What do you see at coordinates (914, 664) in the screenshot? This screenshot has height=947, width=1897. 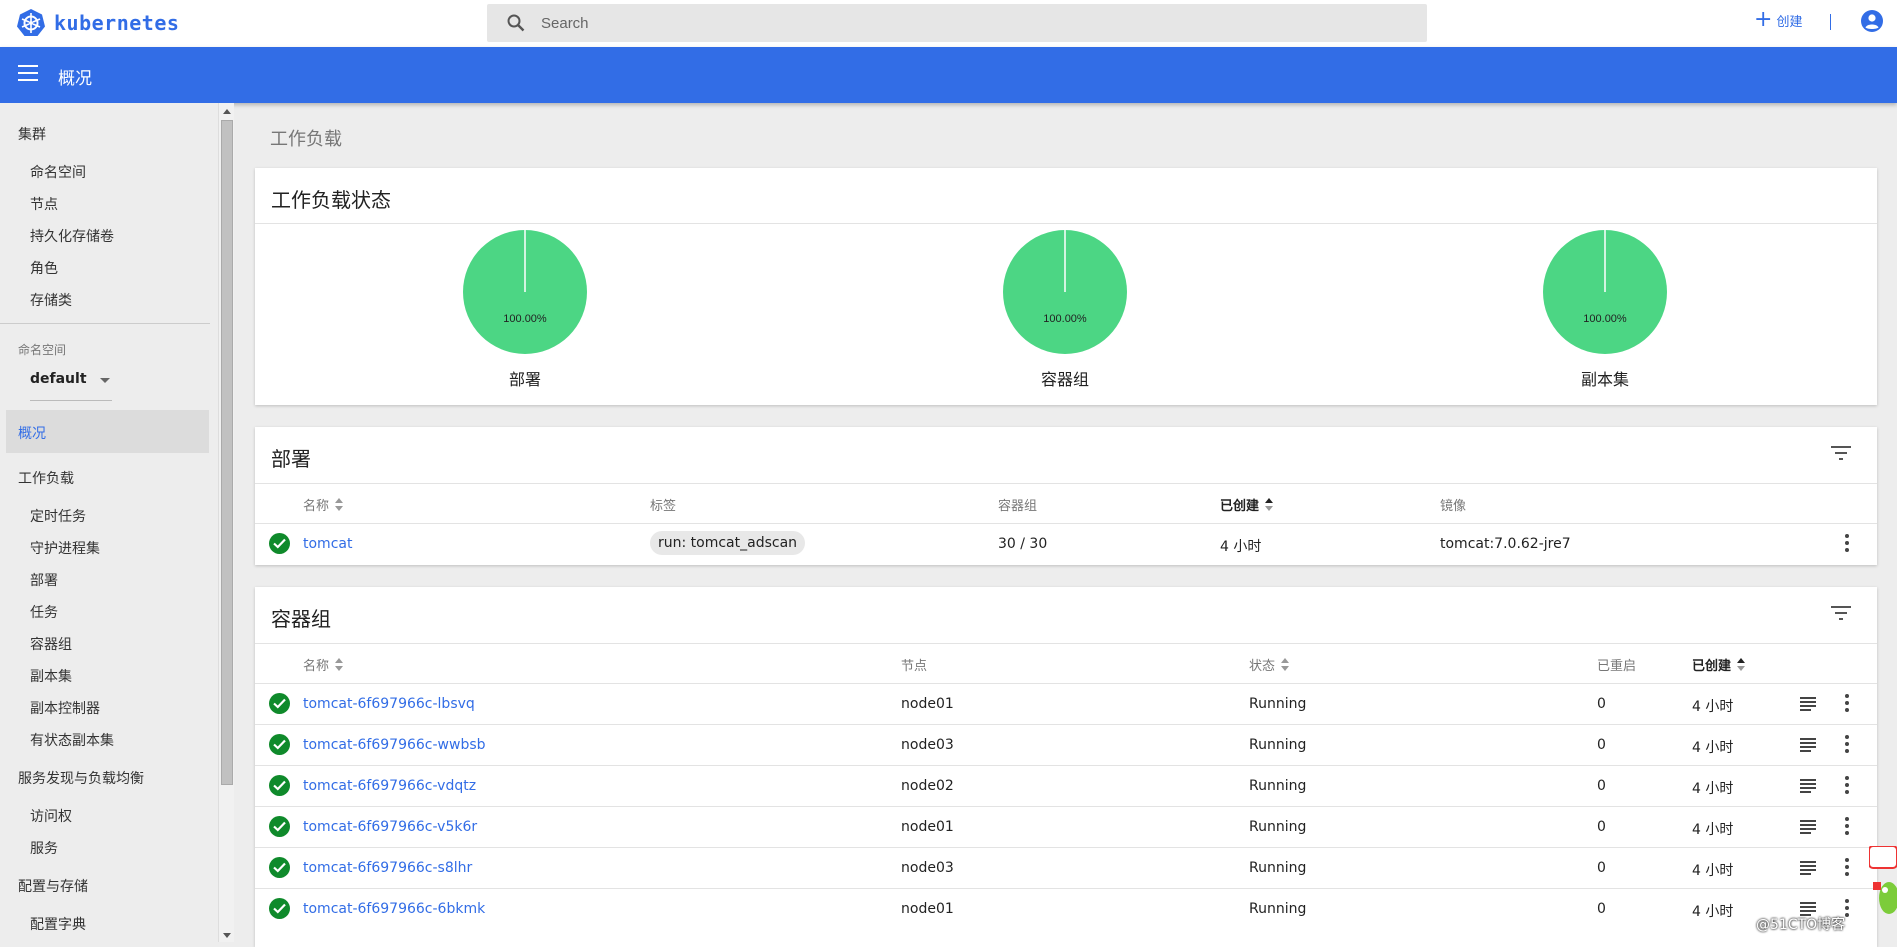 I see `col-header-node: 节点` at bounding box center [914, 664].